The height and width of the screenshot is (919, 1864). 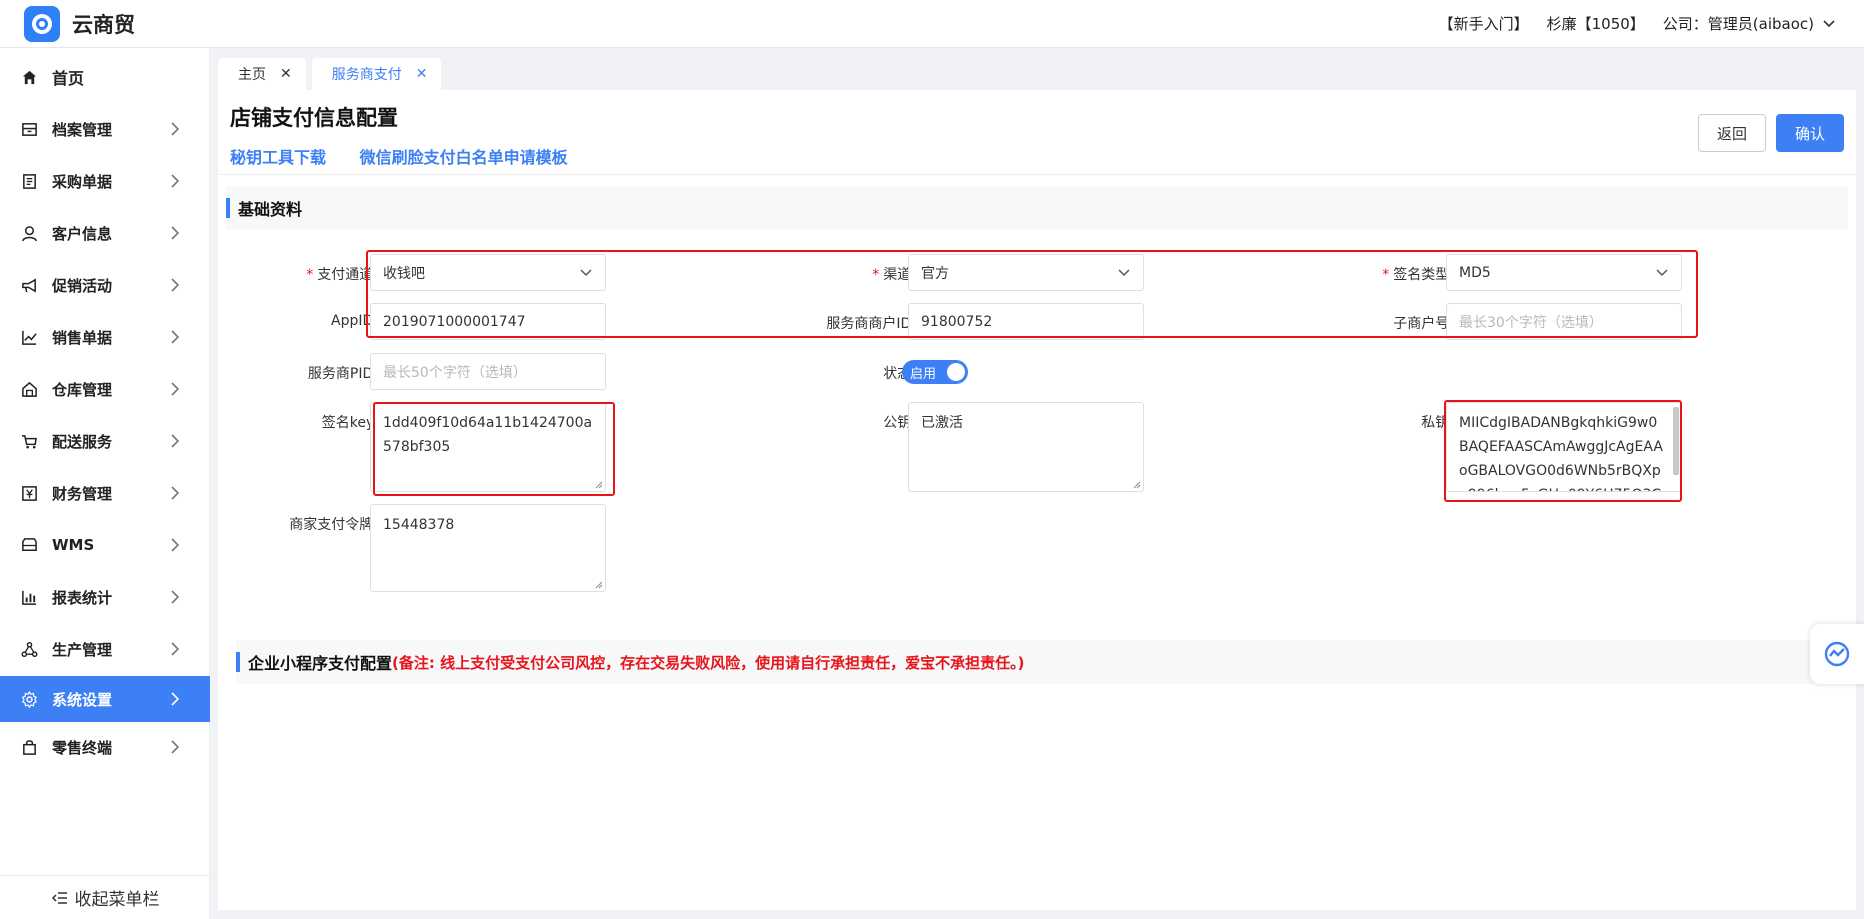 What do you see at coordinates (354, 321) in the screenshot?
I see `app-id-label: AppID:` at bounding box center [354, 321].